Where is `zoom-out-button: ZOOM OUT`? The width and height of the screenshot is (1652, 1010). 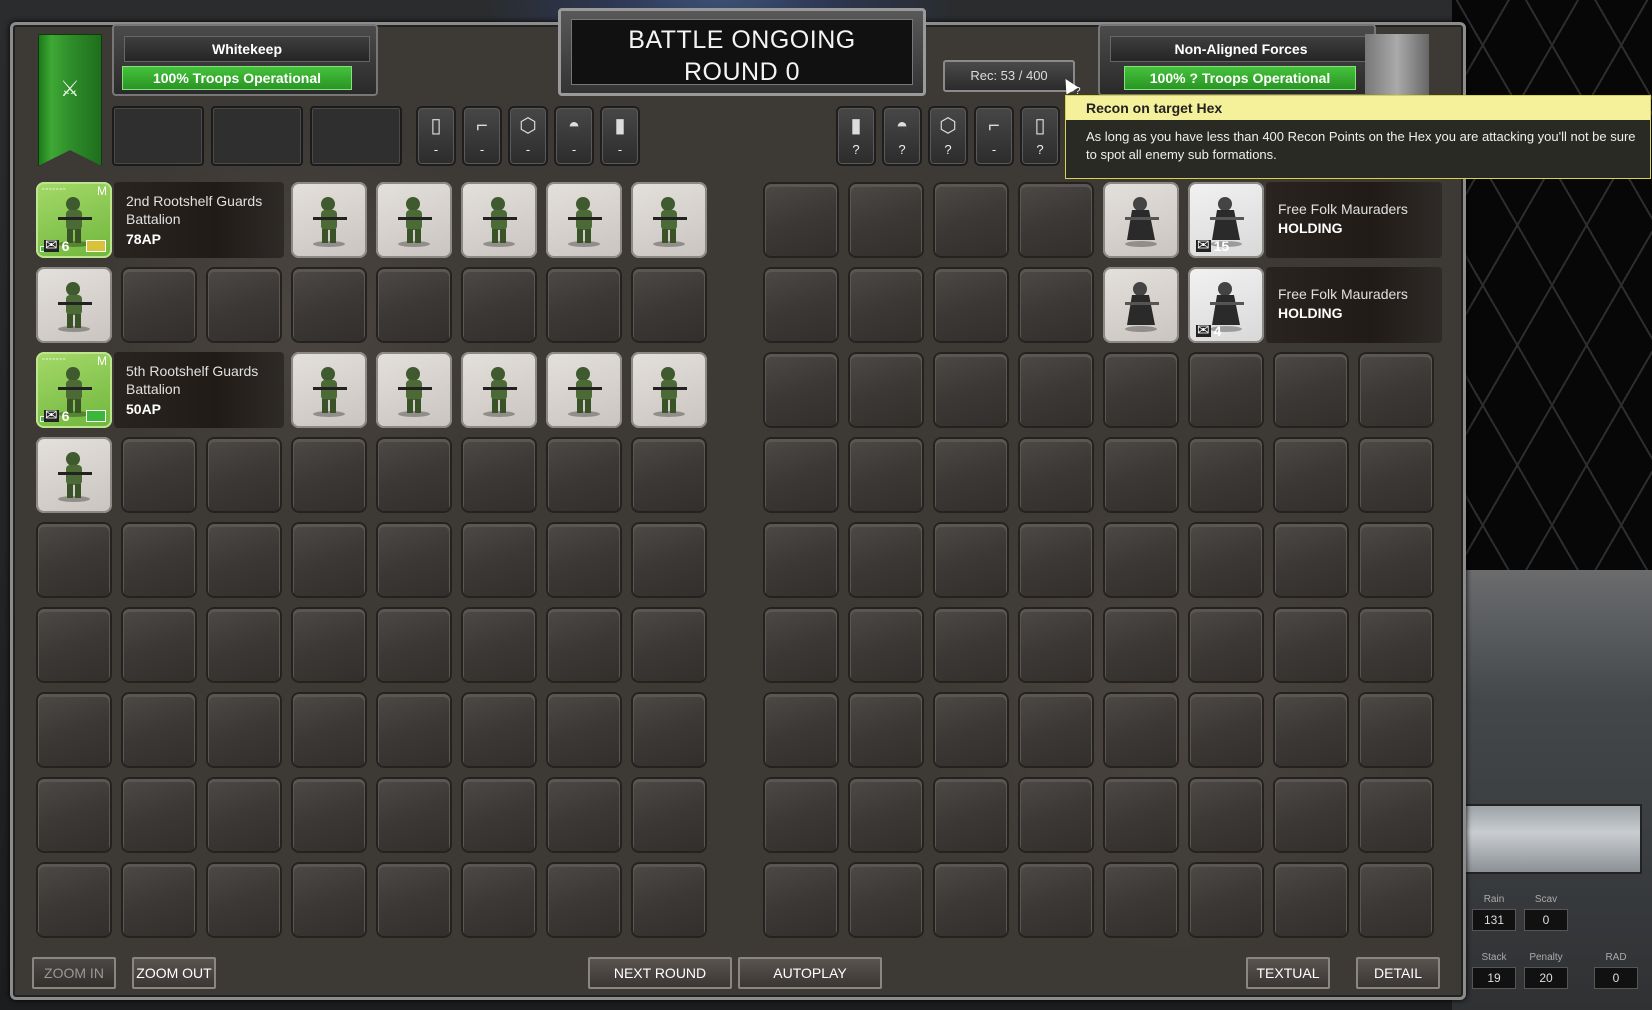
zoom-out-button: ZOOM OUT is located at coordinates (174, 973).